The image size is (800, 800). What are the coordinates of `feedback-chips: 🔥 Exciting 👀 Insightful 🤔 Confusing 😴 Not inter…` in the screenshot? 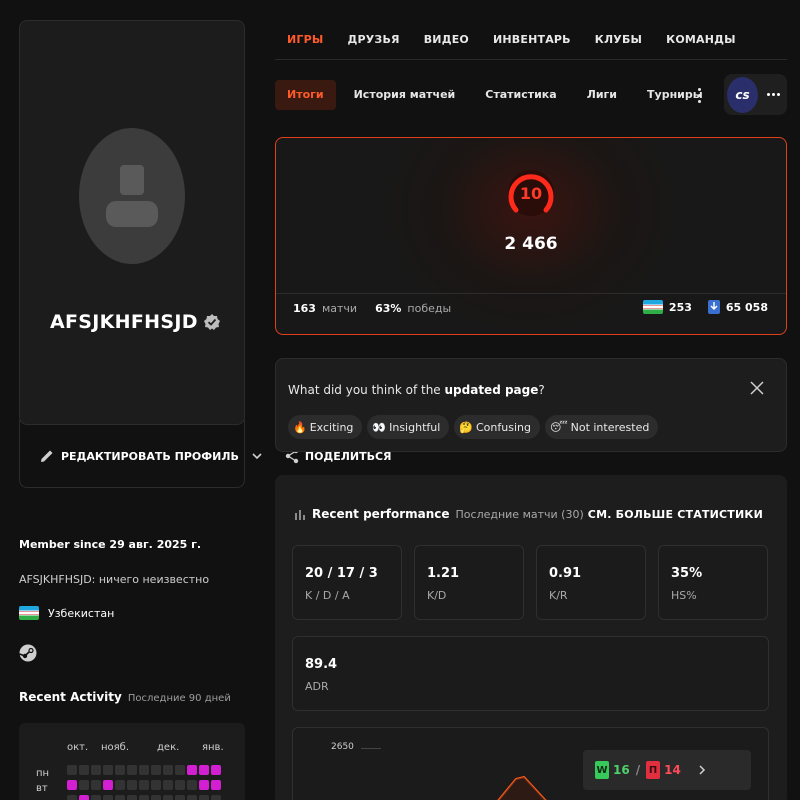 It's located at (473, 427).